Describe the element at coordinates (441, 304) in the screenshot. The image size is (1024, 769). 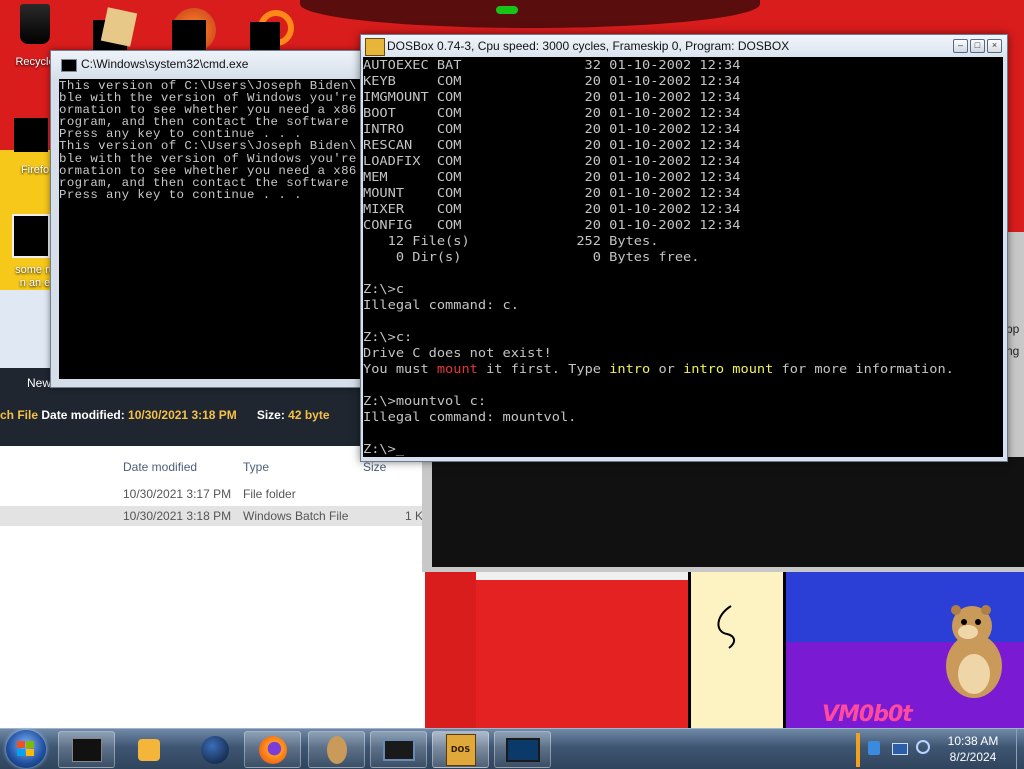
I see `dos-line: Illegal command: c.` at that location.